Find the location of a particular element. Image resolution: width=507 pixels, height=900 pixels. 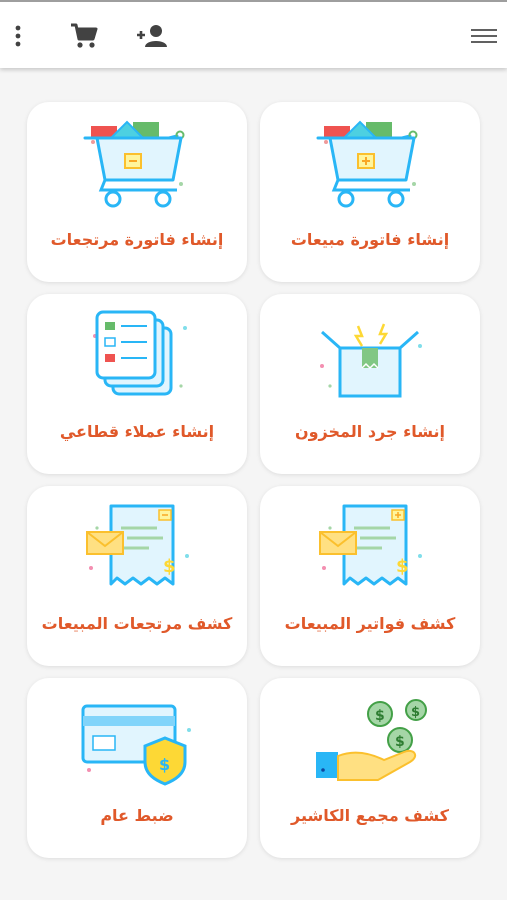

tile-sales-returns-report: $ كشف مرتجعات المبيعات is located at coordinates (137, 576).